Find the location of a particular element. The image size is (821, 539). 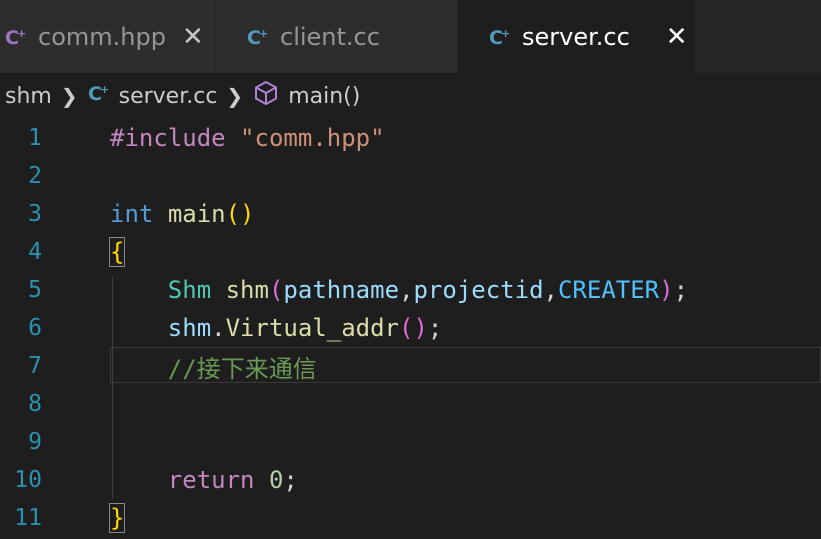

code-line: 4 { is located at coordinates (410, 252).